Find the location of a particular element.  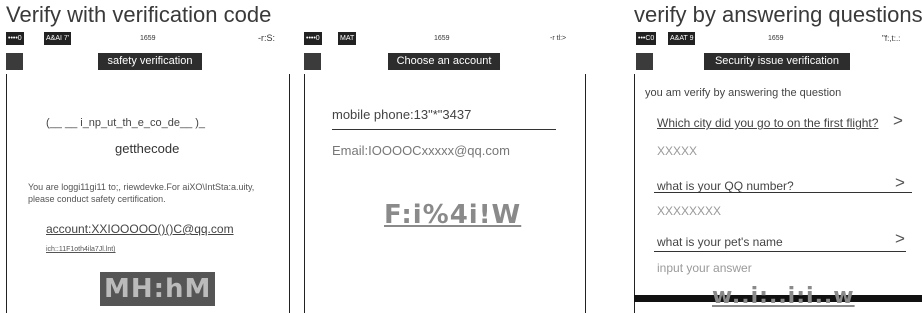

carrier-label: A&AT 9 is located at coordinates (682, 38).